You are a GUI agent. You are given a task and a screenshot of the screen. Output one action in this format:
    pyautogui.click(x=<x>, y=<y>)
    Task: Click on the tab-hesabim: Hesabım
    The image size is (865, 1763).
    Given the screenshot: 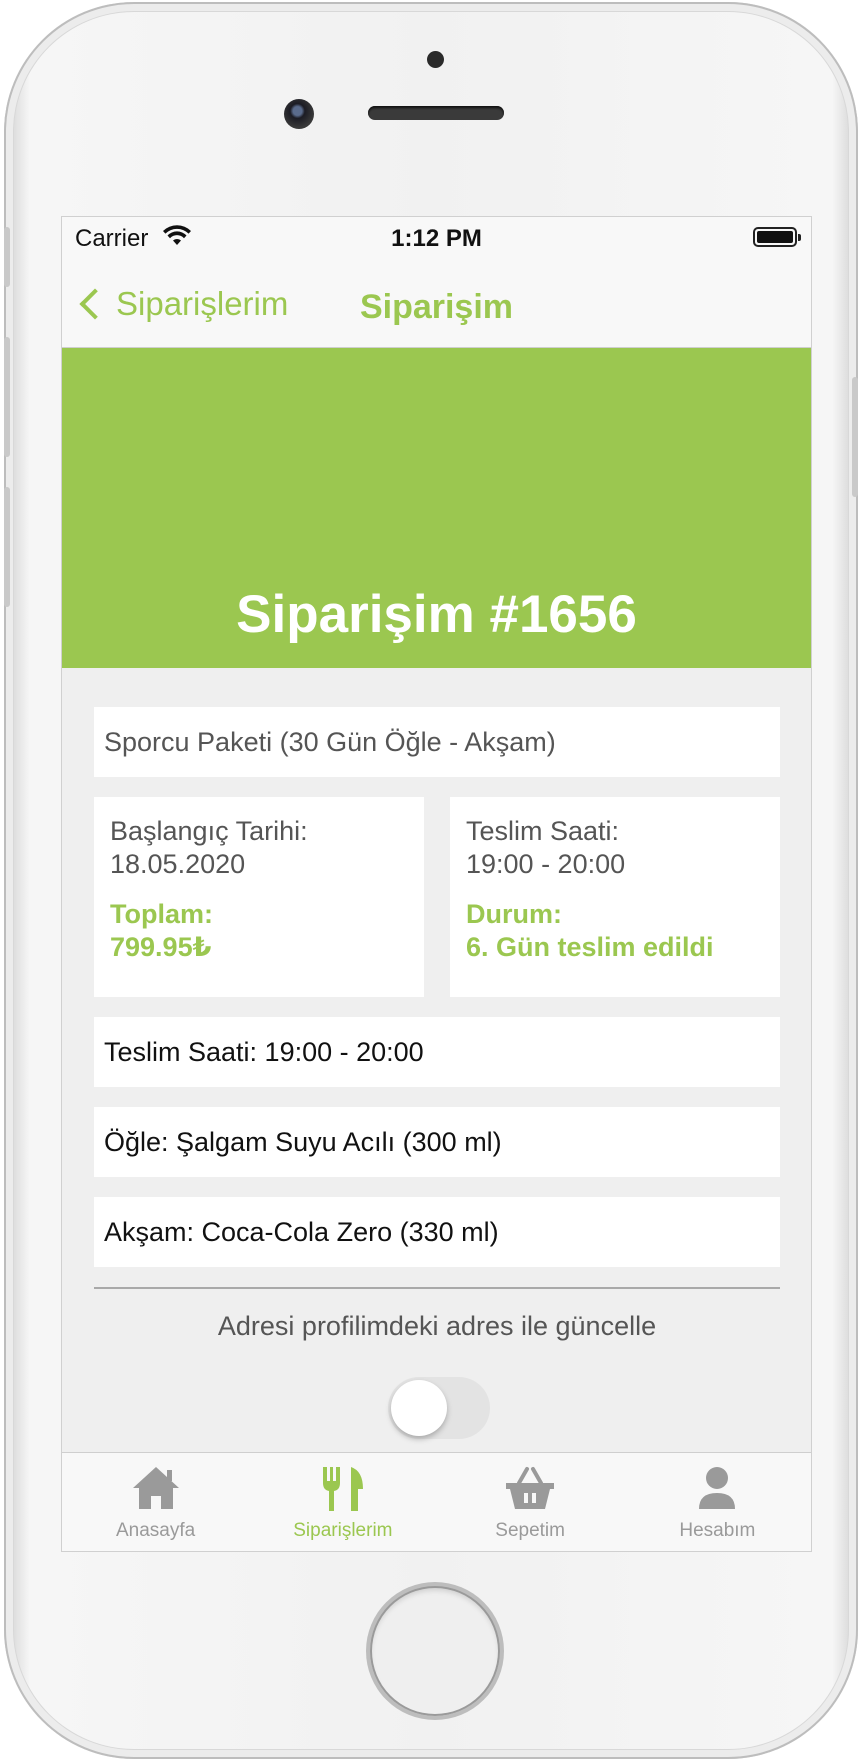 What is the action you would take?
    pyautogui.click(x=717, y=1502)
    